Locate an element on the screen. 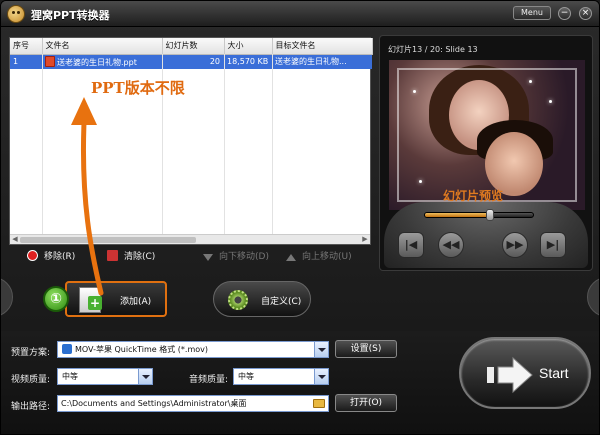 This screenshot has width=600, height=435. cell-filename-text: 送老婆的生日礼物.ppt is located at coordinates (97, 62).